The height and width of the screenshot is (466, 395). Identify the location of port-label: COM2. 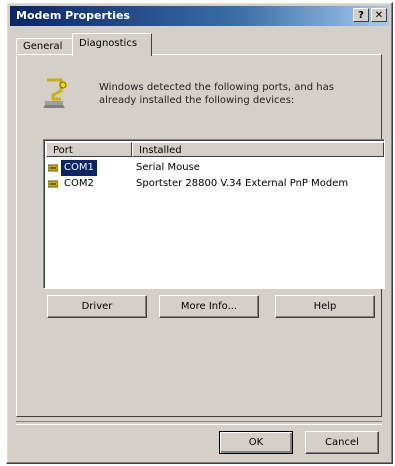
(79, 183).